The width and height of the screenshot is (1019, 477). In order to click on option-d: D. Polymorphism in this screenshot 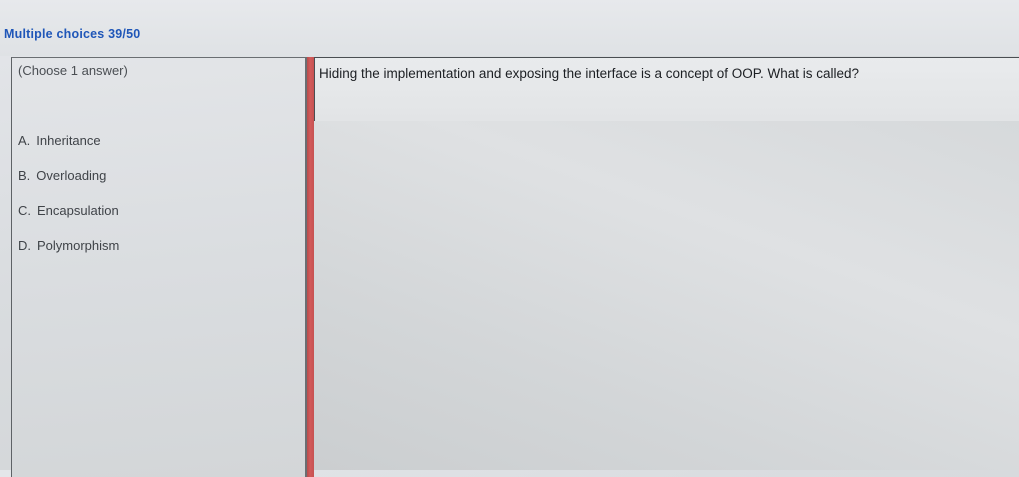, I will do `click(68, 245)`.